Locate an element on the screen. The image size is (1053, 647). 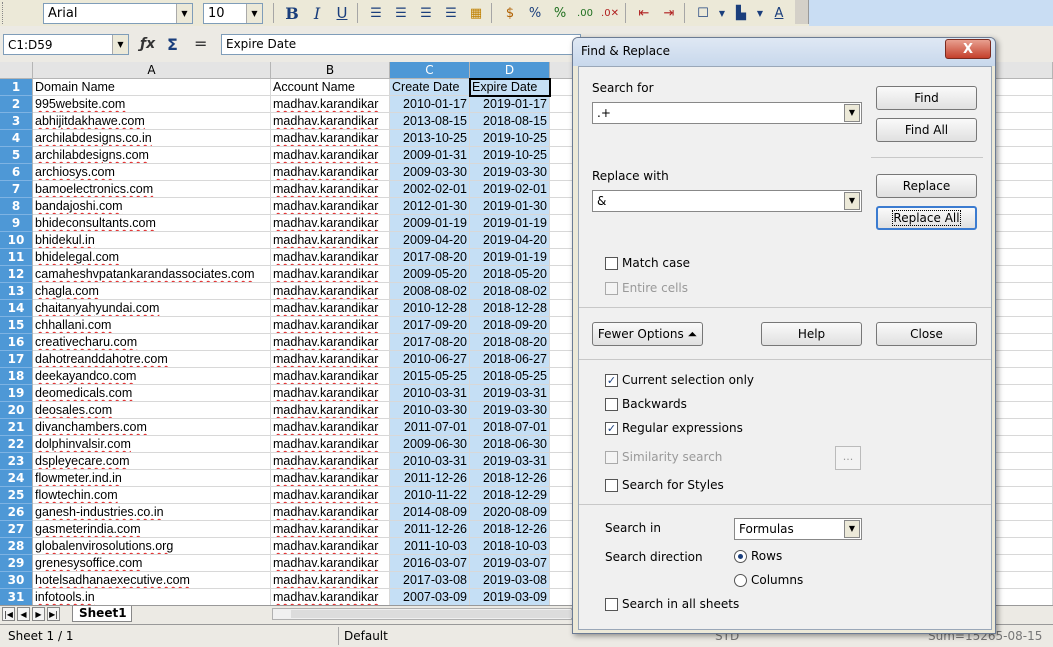
function-icon: = is located at coordinates (200, 43).